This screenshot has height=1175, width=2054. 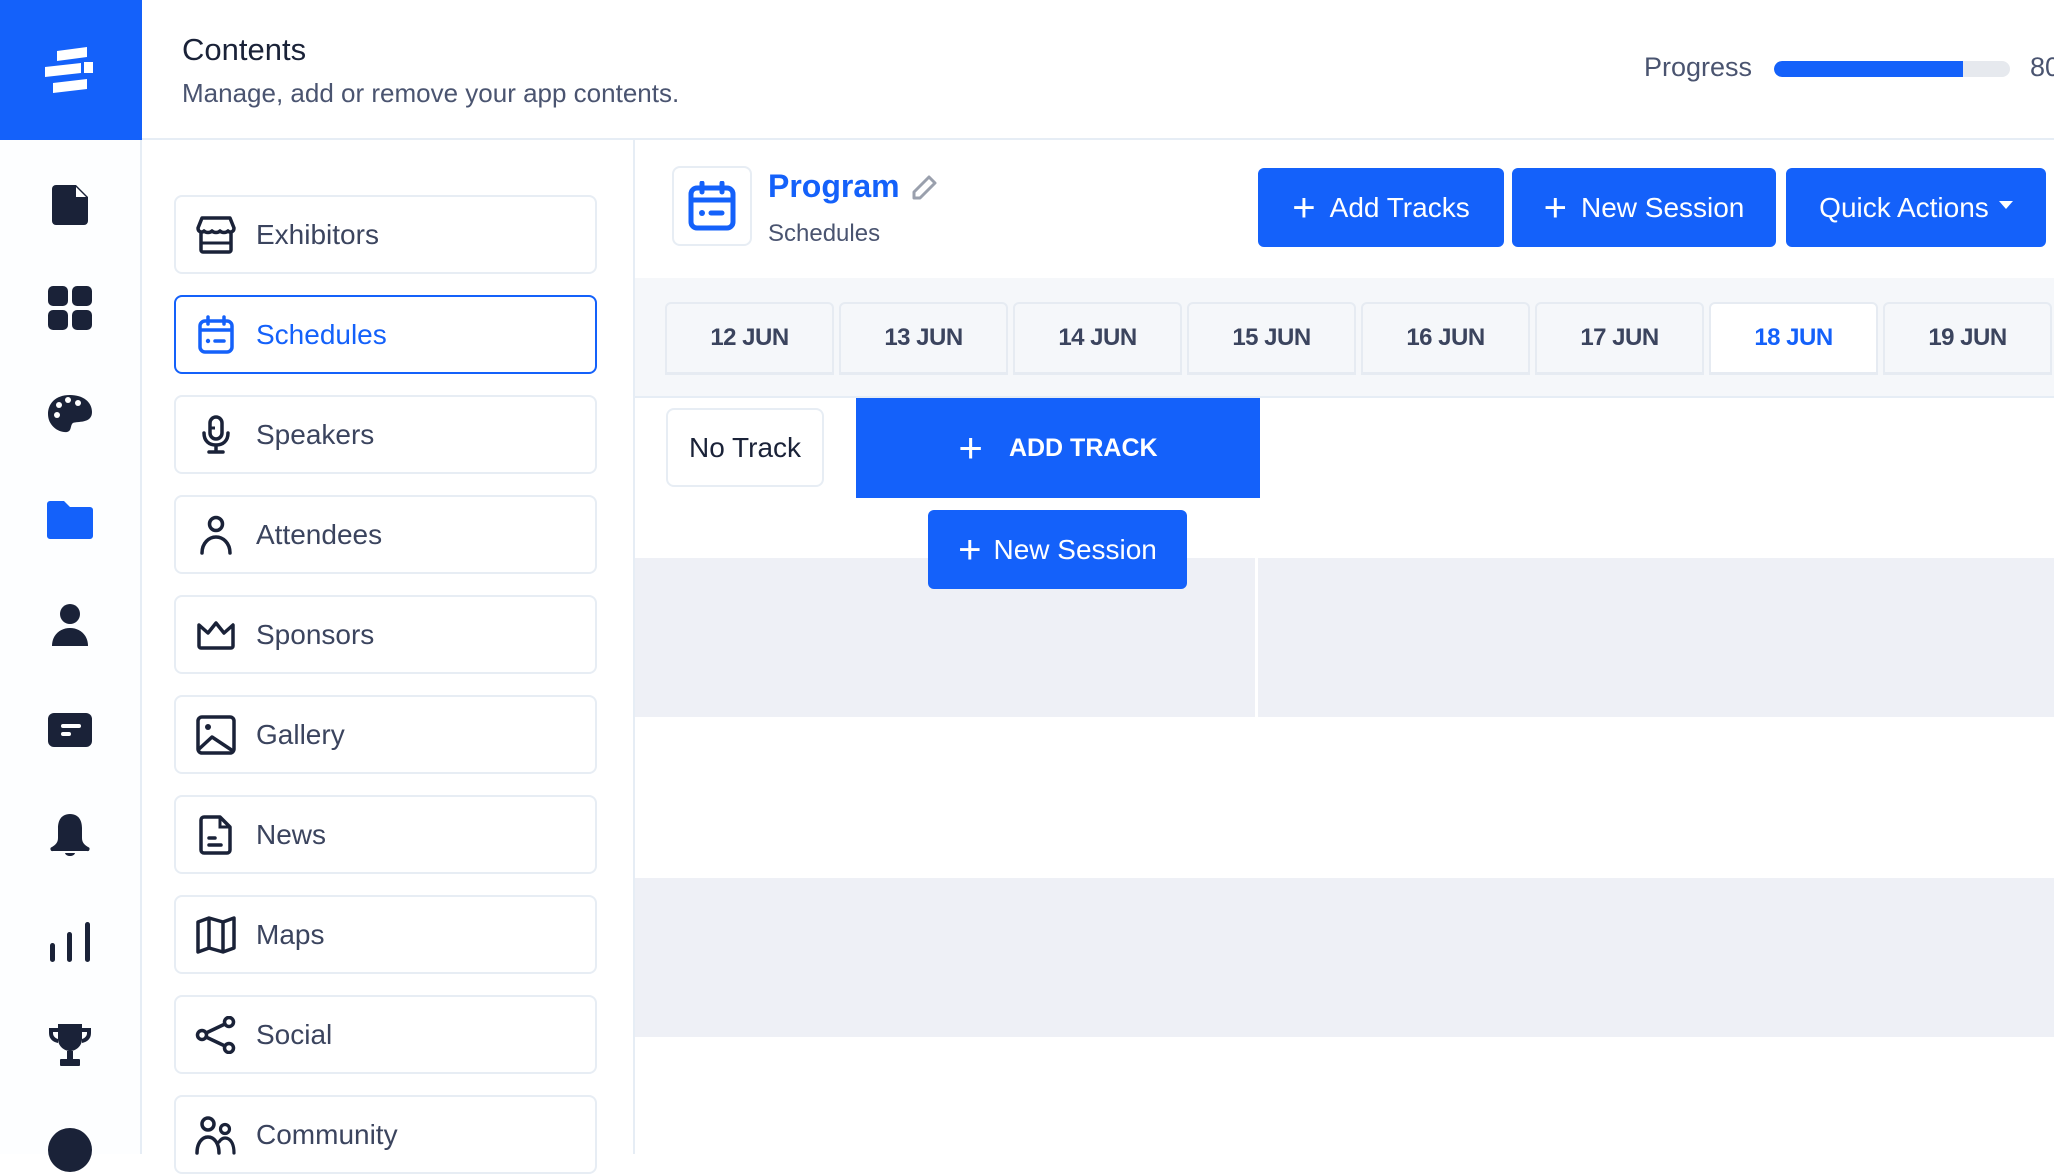 What do you see at coordinates (290, 934) in the screenshot?
I see `sidebar-item-label: Maps` at bounding box center [290, 934].